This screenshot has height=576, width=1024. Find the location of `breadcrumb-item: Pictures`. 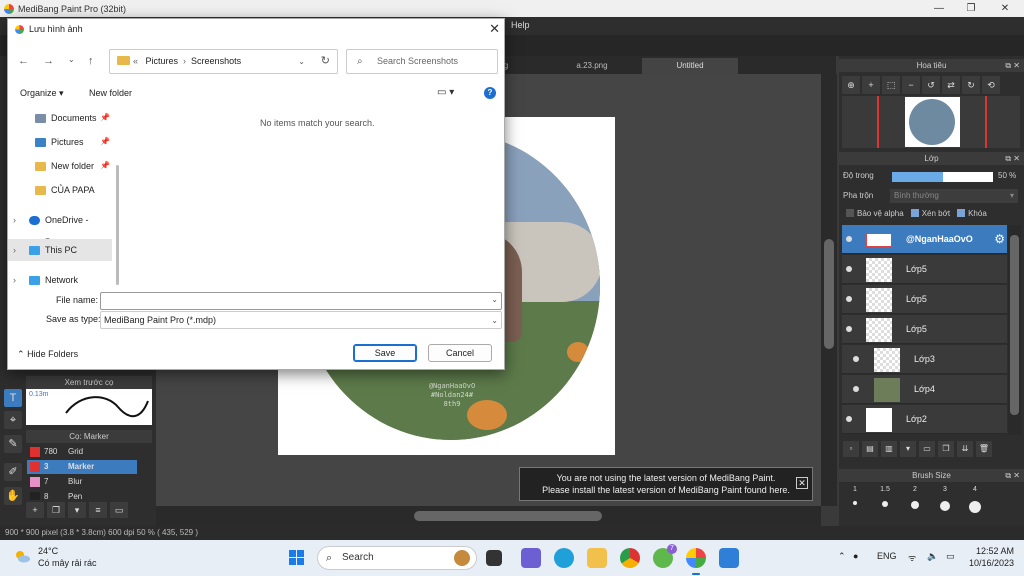

breadcrumb-item: Pictures is located at coordinates (162, 61).